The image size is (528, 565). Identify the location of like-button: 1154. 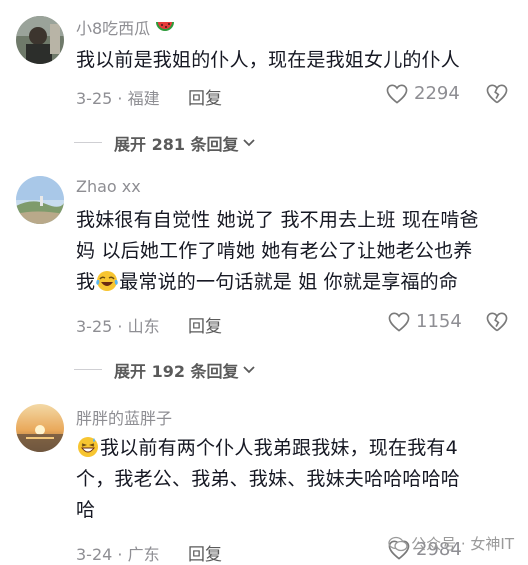
(425, 321).